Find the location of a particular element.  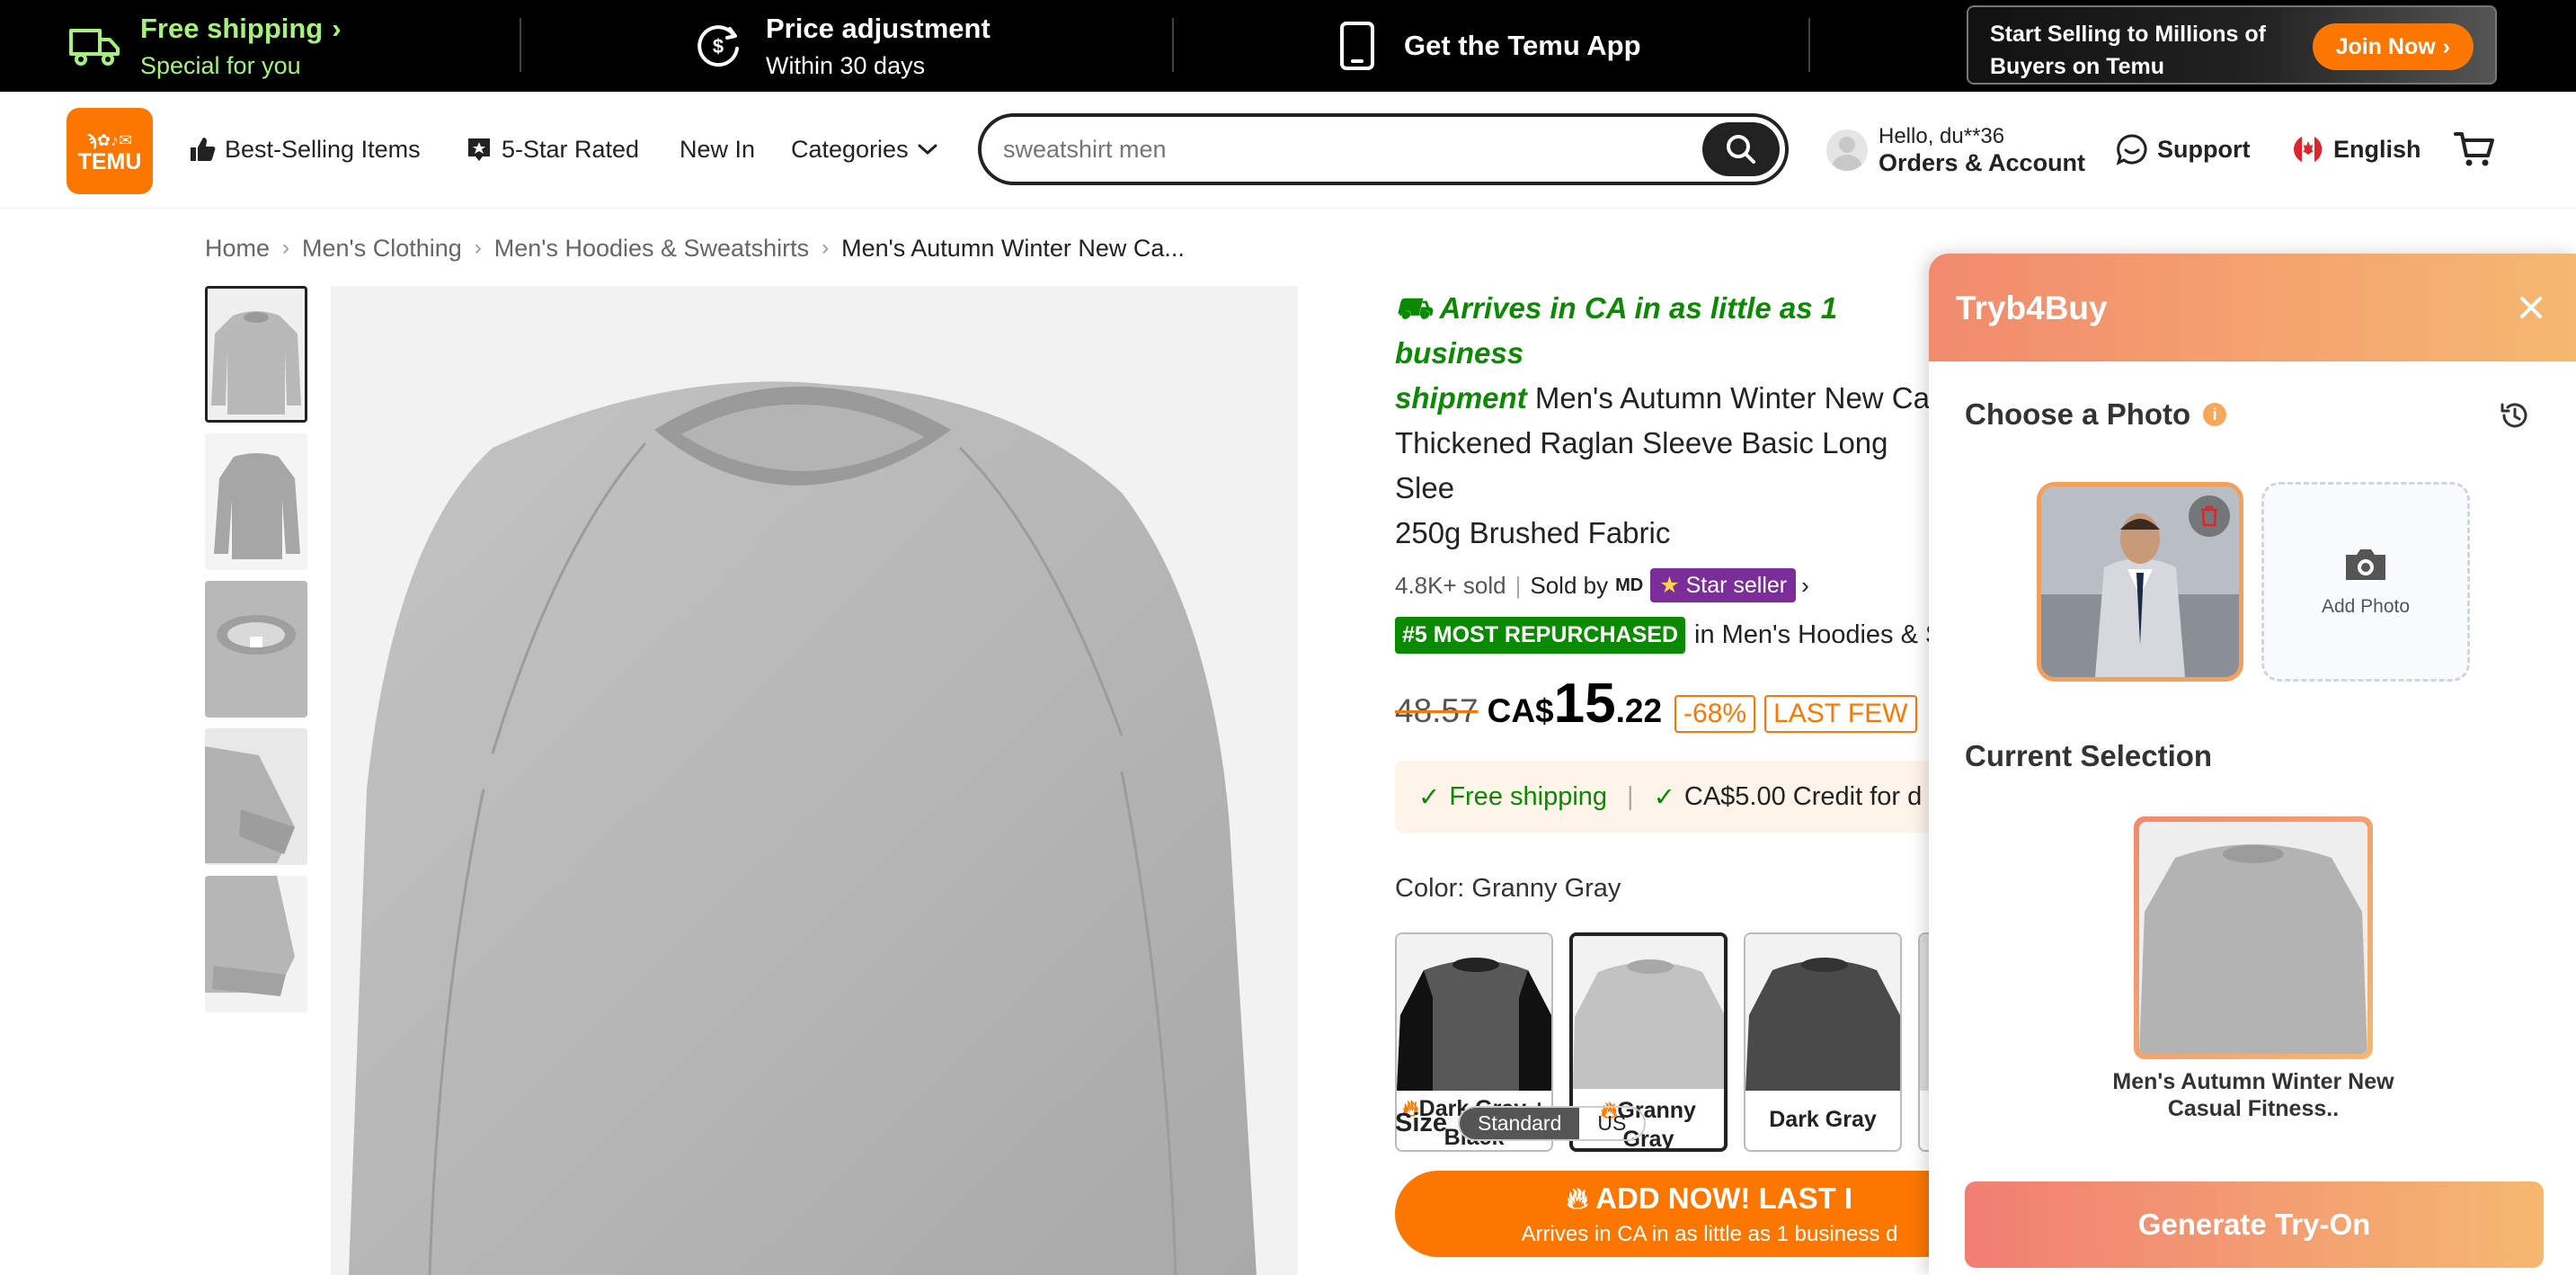

thumbnail-angle is located at coordinates (256, 501).